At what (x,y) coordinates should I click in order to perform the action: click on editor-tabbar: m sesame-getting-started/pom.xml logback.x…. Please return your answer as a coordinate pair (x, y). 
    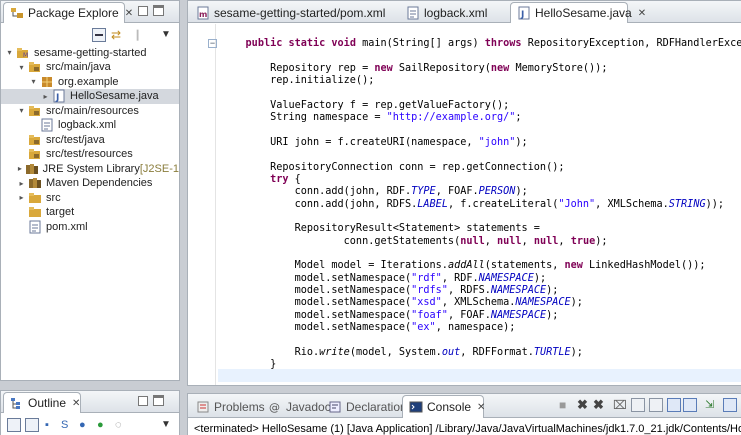
    Looking at the image, I should click on (464, 12).